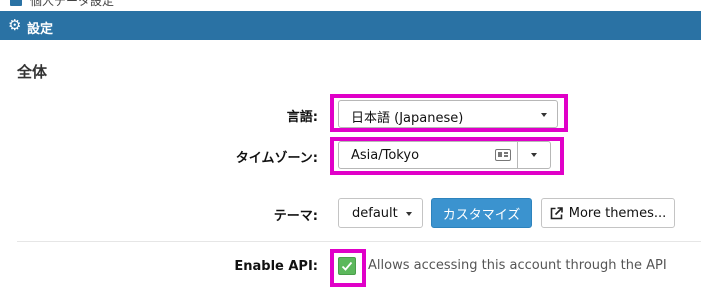 This screenshot has height=301, width=701. What do you see at coordinates (556, 212) in the screenshot?
I see `external-link-icon` at bounding box center [556, 212].